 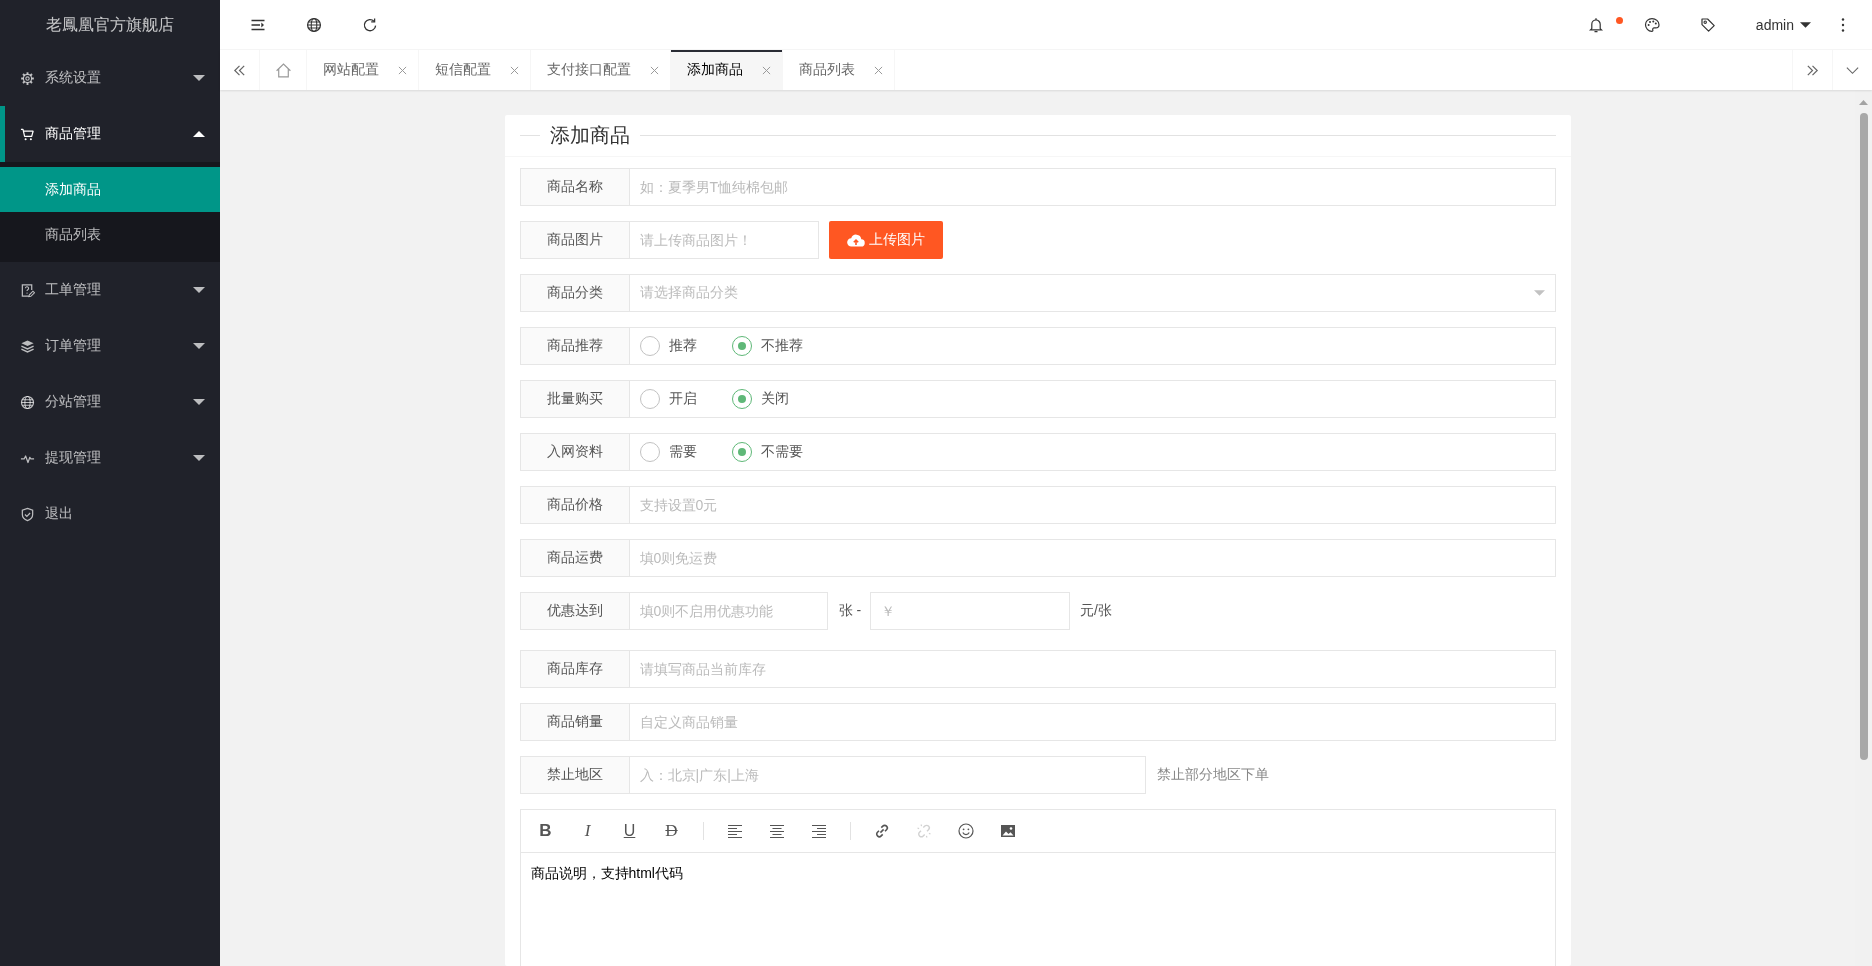 I want to click on field-label: 商品运费, so click(x=574, y=558).